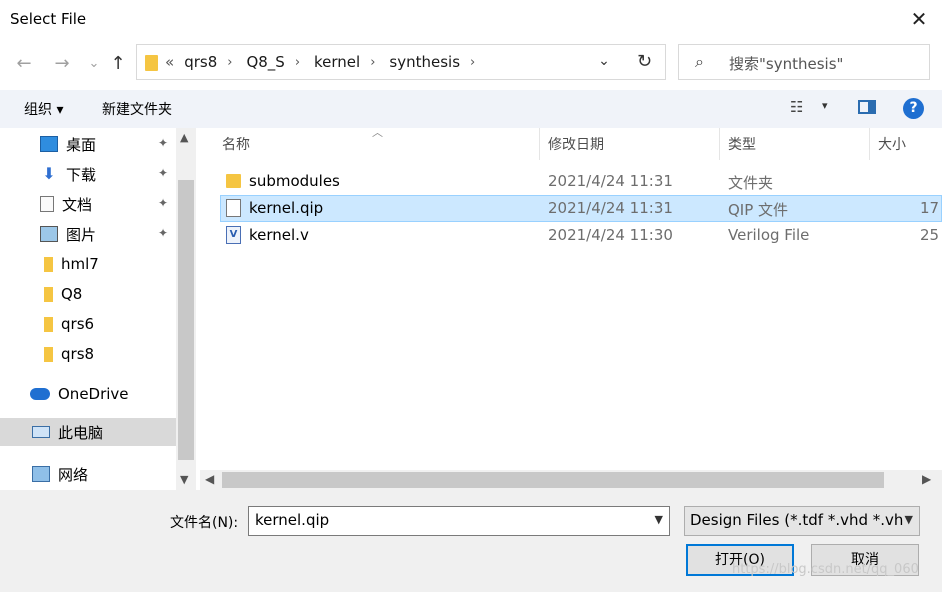 The image size is (942, 592). What do you see at coordinates (108, 234) in the screenshot?
I see `sidebar-item-pictures: 图片 ✦` at bounding box center [108, 234].